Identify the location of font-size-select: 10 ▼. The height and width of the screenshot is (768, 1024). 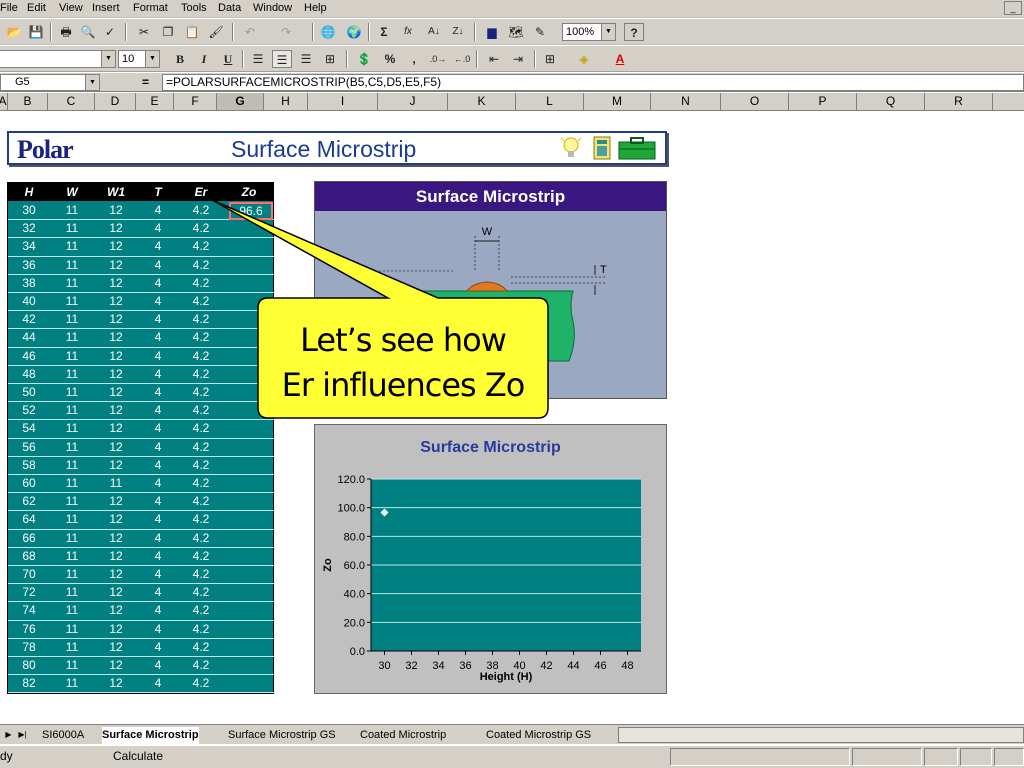
(139, 59).